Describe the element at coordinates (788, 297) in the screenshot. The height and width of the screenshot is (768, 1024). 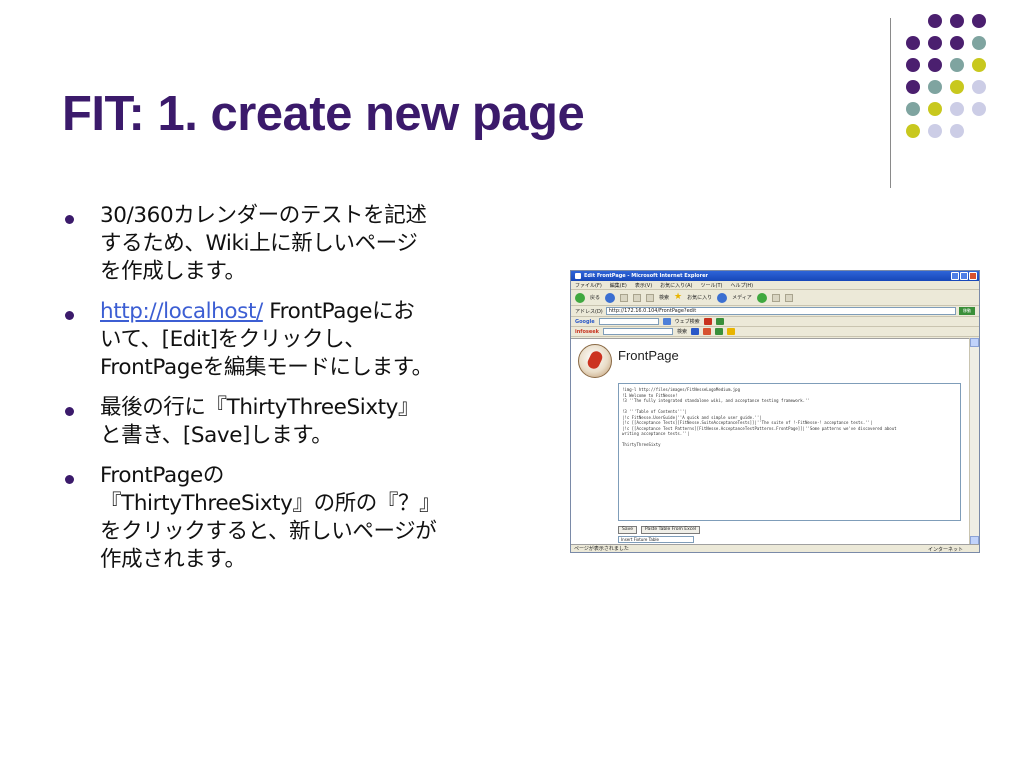
I see `print-icon` at that location.